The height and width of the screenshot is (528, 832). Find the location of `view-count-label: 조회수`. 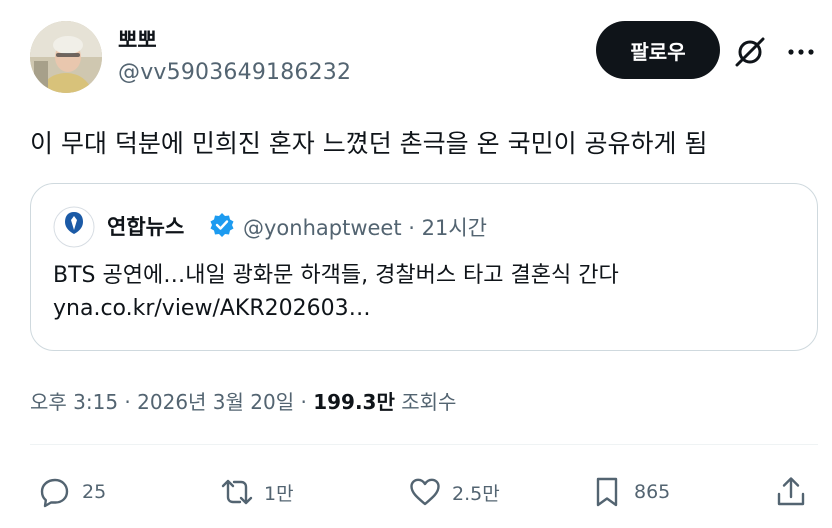

view-count-label: 조회수 is located at coordinates (425, 402).